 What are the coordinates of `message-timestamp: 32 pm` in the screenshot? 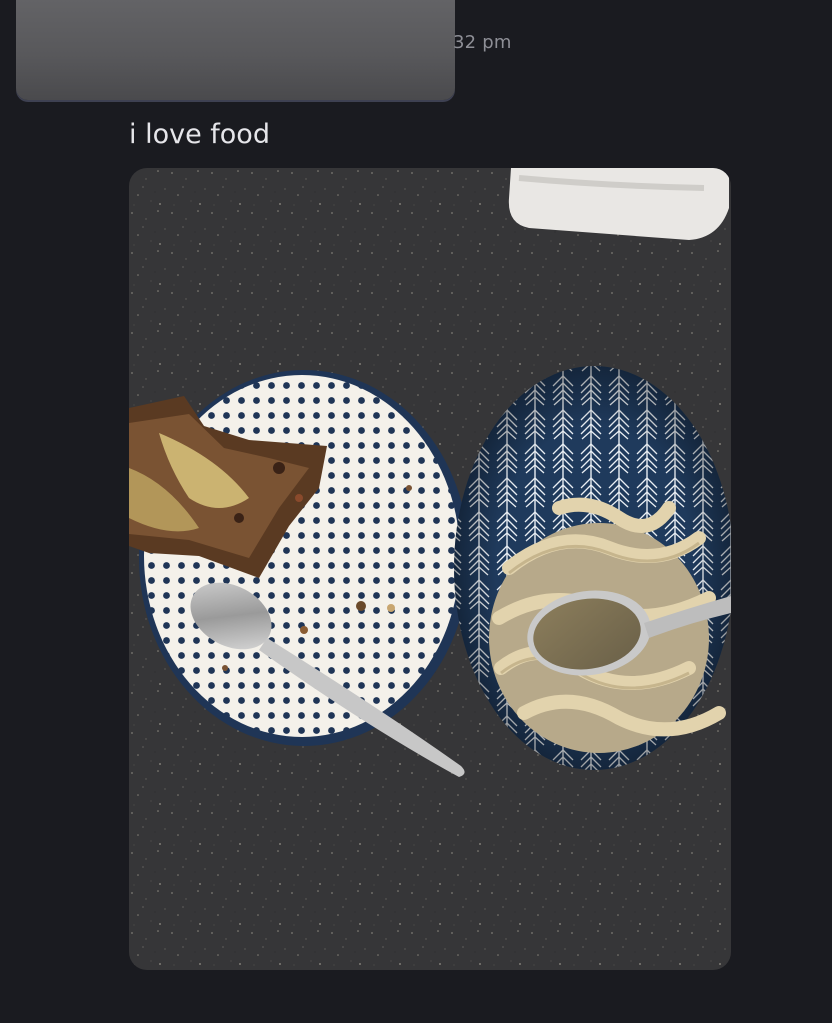 It's located at (482, 42).